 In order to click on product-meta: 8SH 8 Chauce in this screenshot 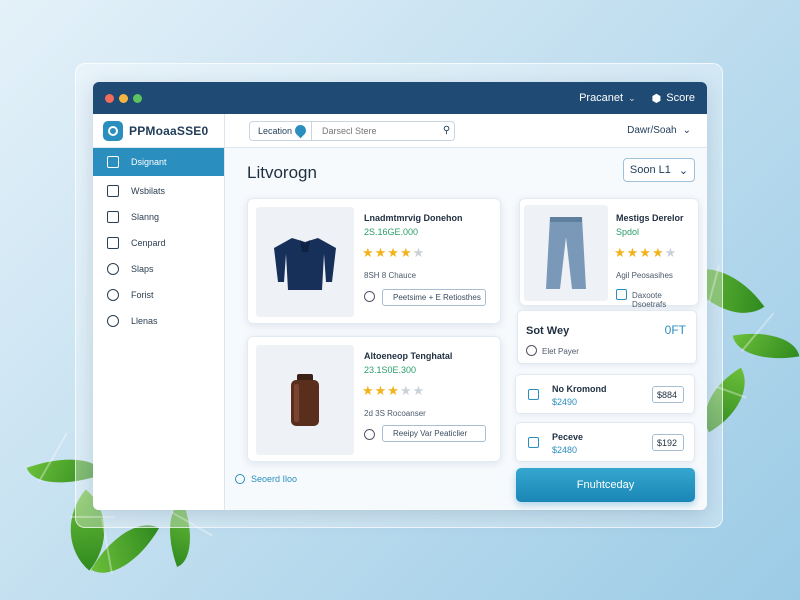, I will do `click(390, 275)`.